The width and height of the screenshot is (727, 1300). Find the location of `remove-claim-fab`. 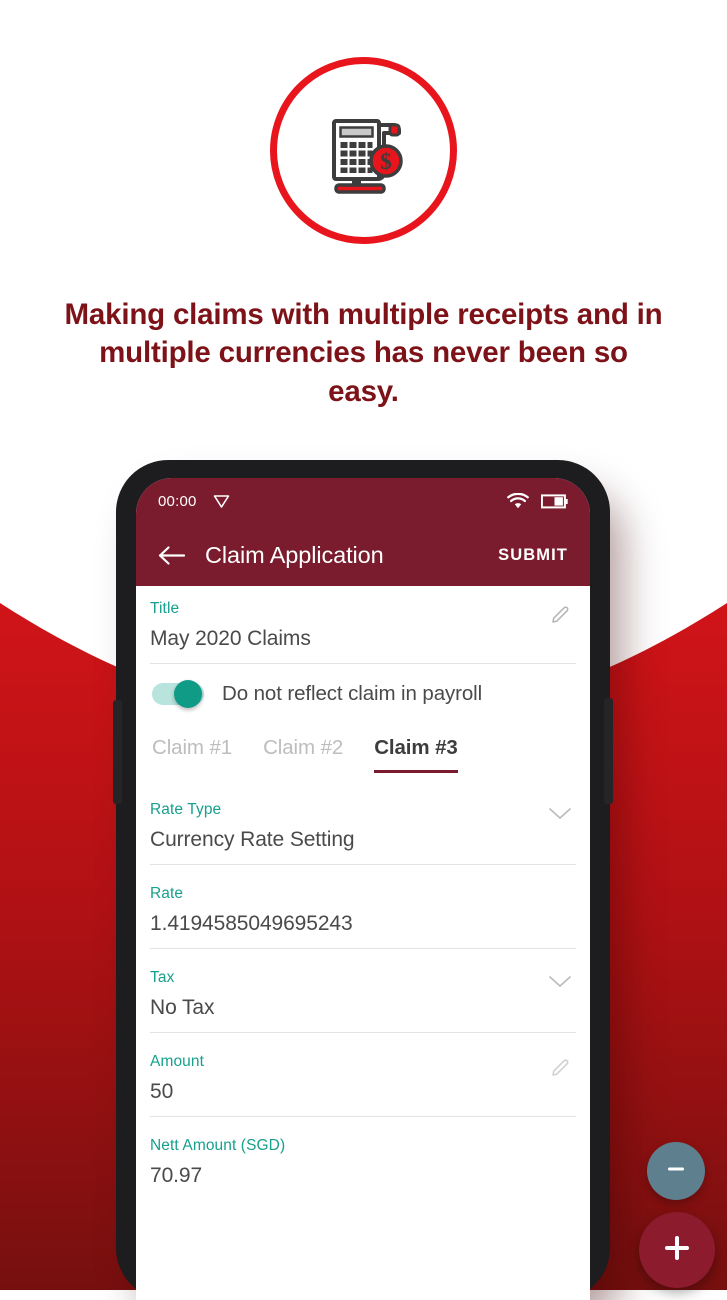

remove-claim-fab is located at coordinates (676, 1171).